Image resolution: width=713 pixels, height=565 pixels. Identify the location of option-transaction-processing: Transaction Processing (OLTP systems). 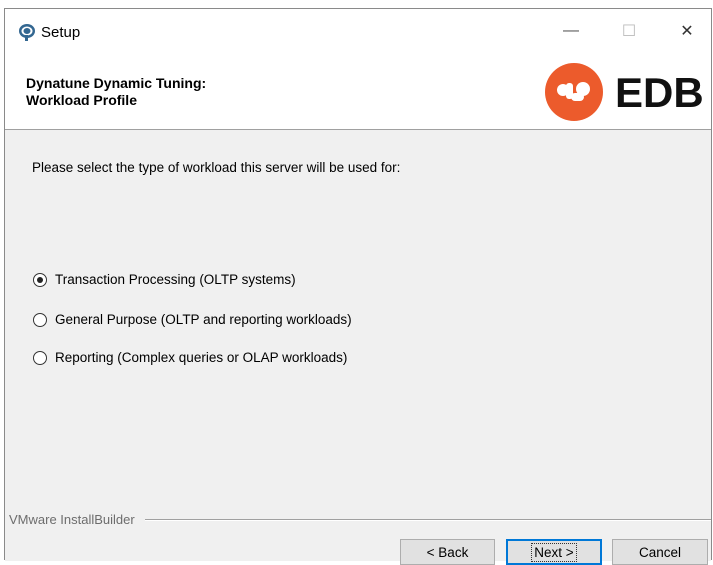
(164, 279).